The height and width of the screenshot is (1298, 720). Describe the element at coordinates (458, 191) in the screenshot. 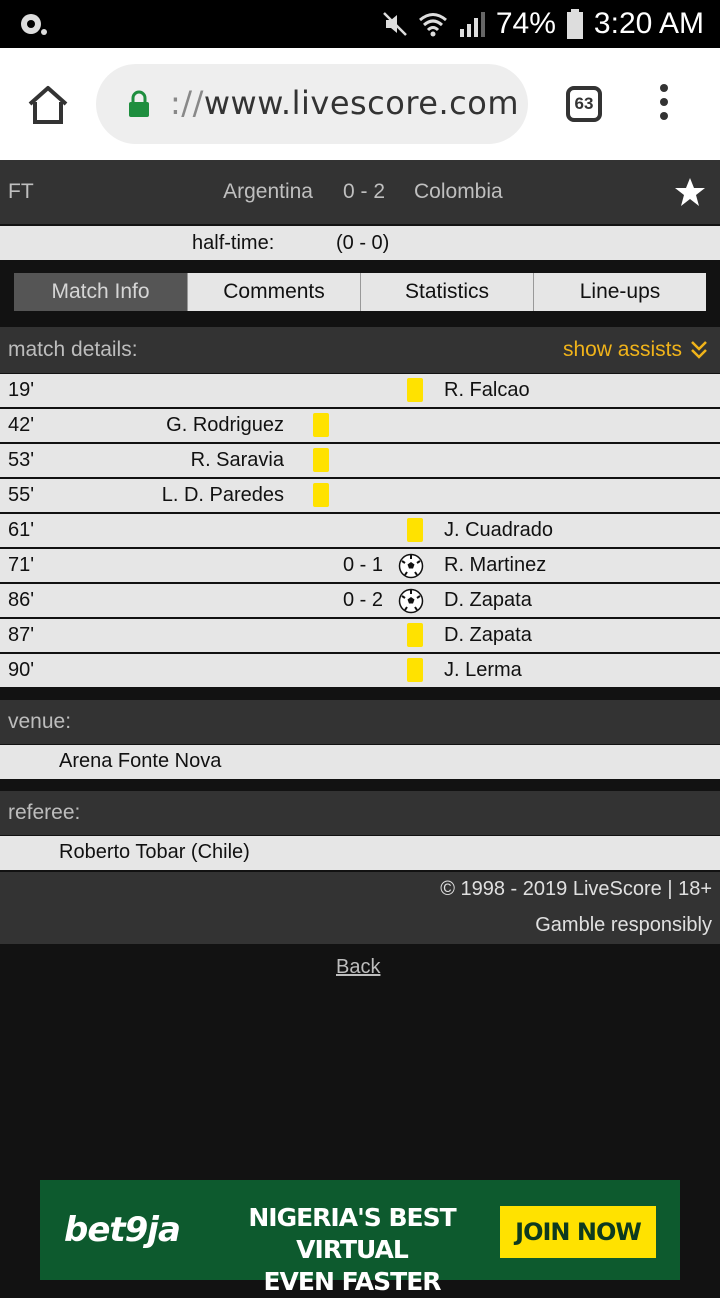

I see `away-team: Colombia` at that location.